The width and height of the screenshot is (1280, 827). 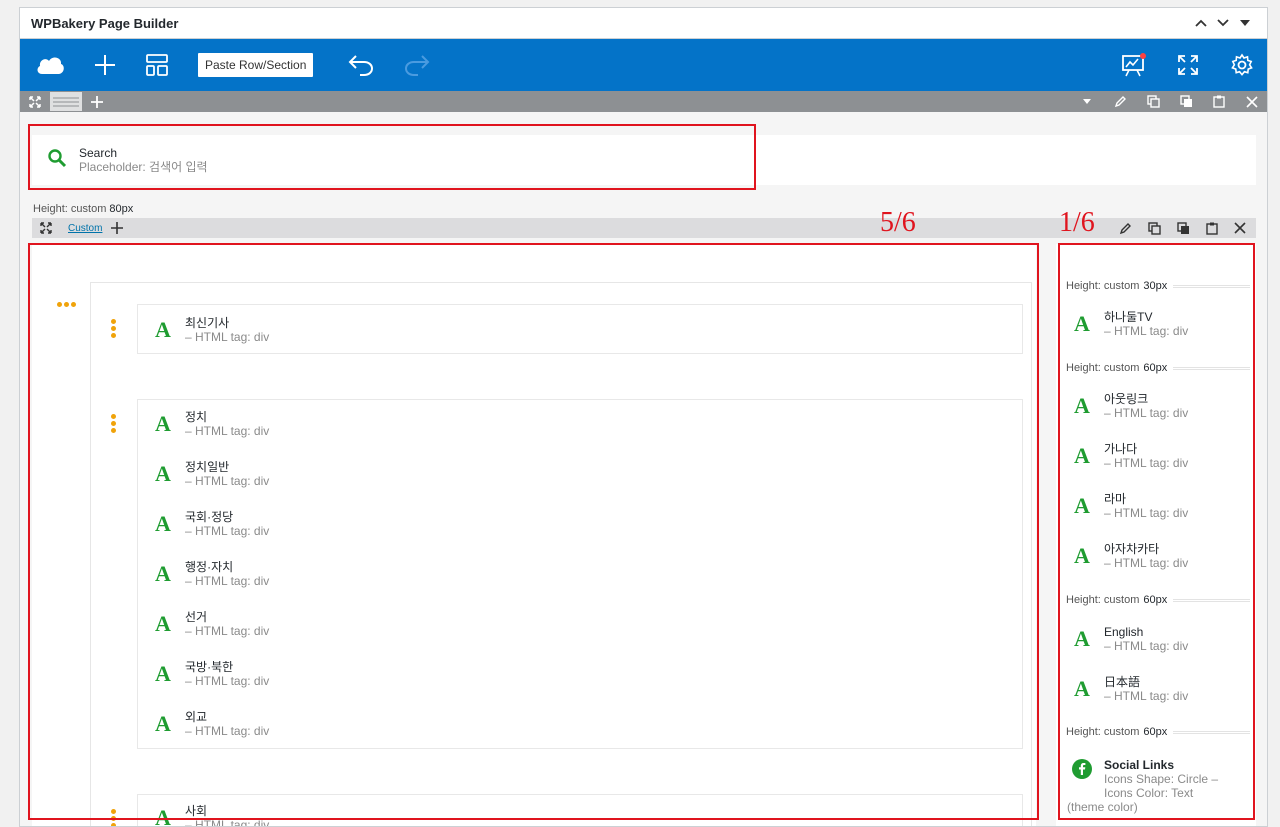 I want to click on row-add-column-icon, so click(x=97, y=101).